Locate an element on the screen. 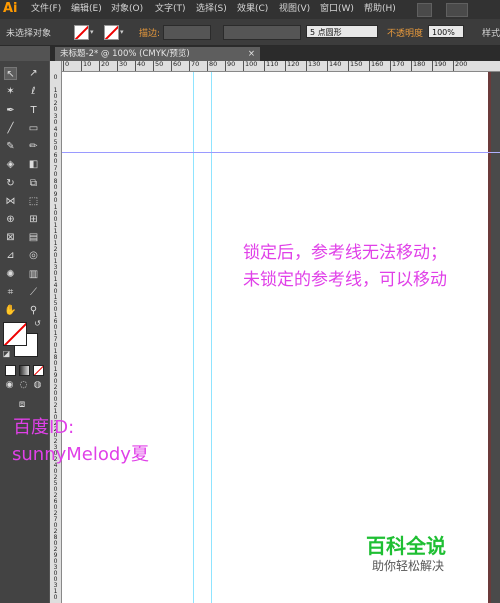 This screenshot has height=603, width=500. watermark-subtitle: 助你轻松解决 is located at coordinates (408, 566).